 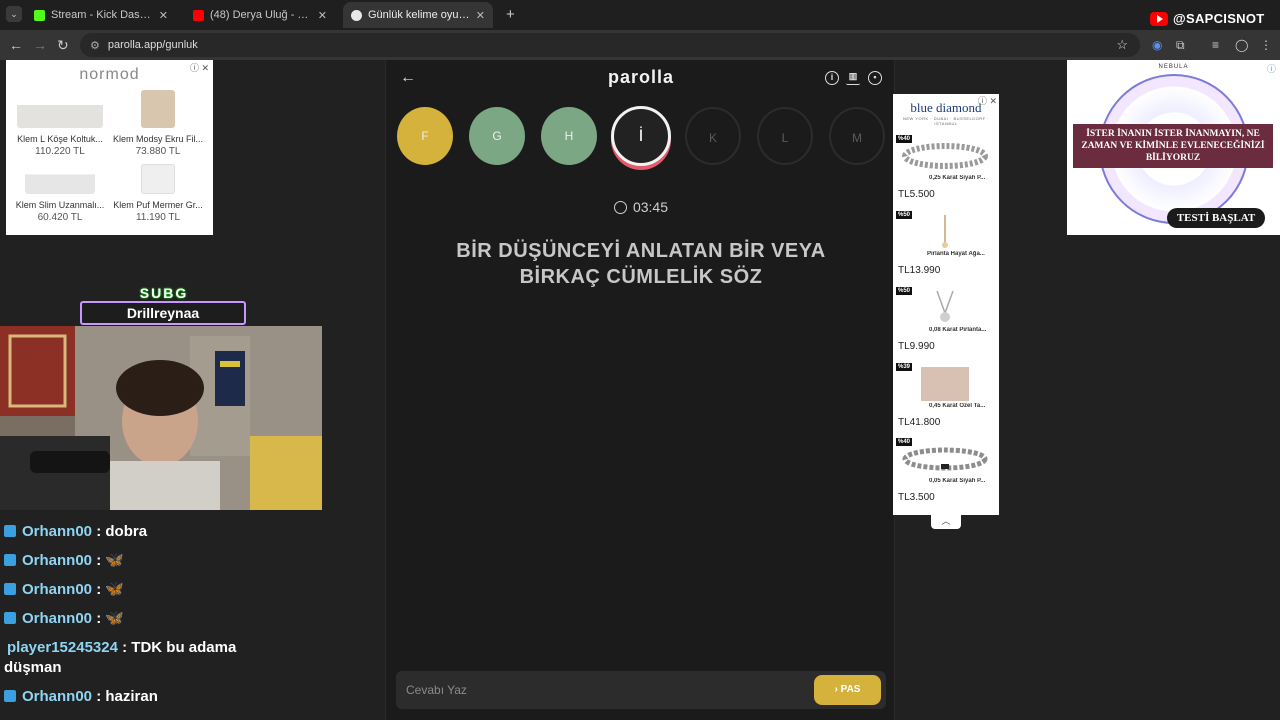 What do you see at coordinates (1266, 45) in the screenshot?
I see `menu-icon: ⋮` at bounding box center [1266, 45].